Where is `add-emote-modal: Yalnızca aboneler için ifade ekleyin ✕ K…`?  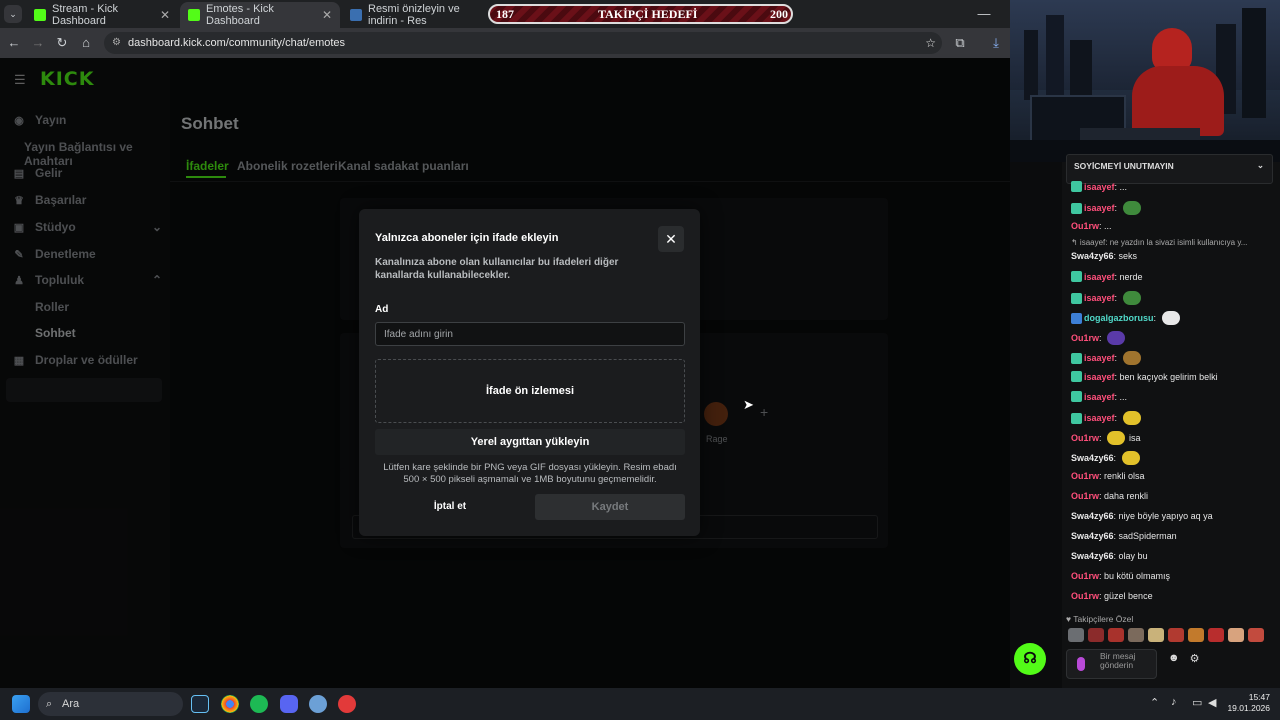 add-emote-modal: Yalnızca aboneler için ifade ekleyin ✕ K… is located at coordinates (529, 372).